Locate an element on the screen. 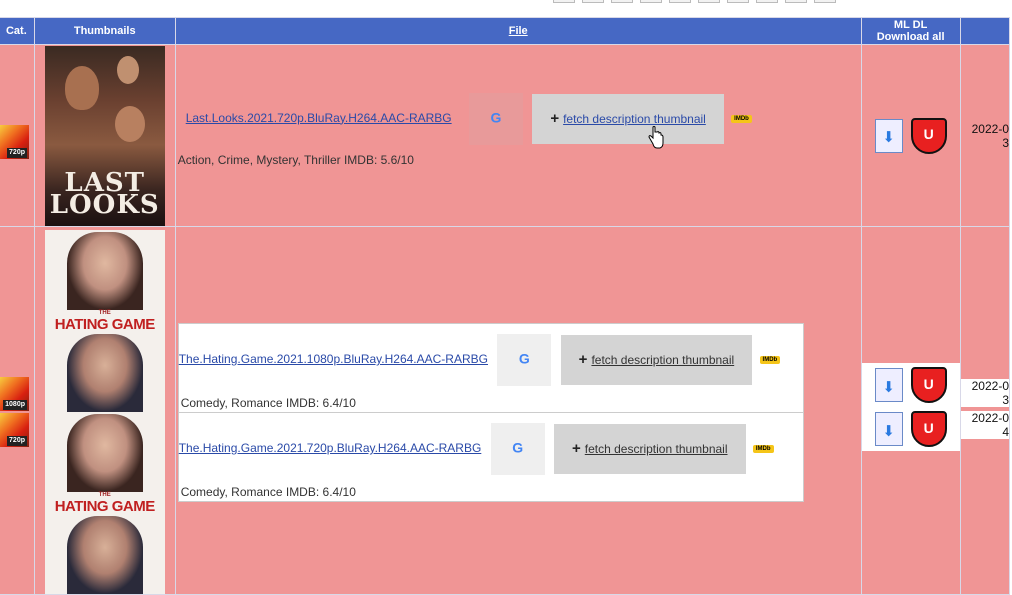 This screenshot has width=1012, height=595. download-cell: ⬇ U is located at coordinates (910, 135).